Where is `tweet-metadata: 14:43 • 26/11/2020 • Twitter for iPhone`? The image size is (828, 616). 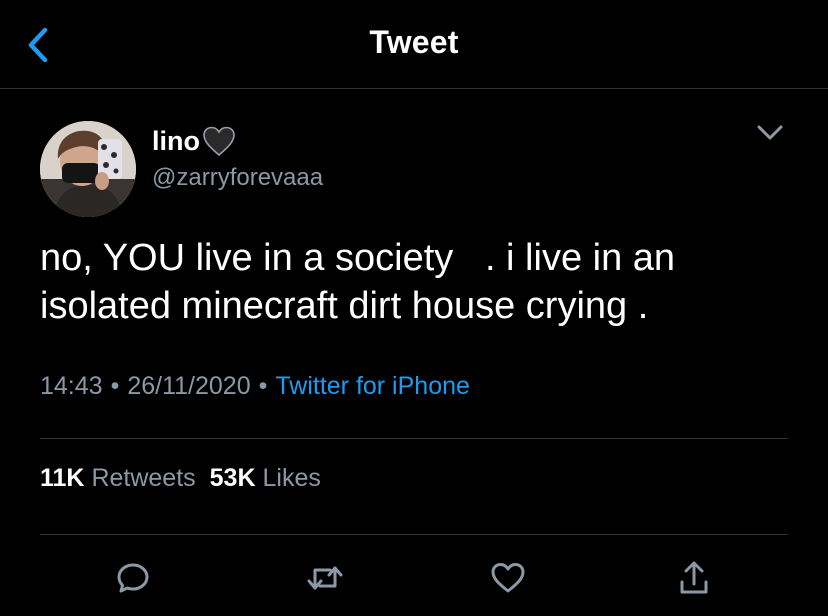 tweet-metadata: 14:43 • 26/11/2020 • Twitter for iPhone is located at coordinates (255, 386).